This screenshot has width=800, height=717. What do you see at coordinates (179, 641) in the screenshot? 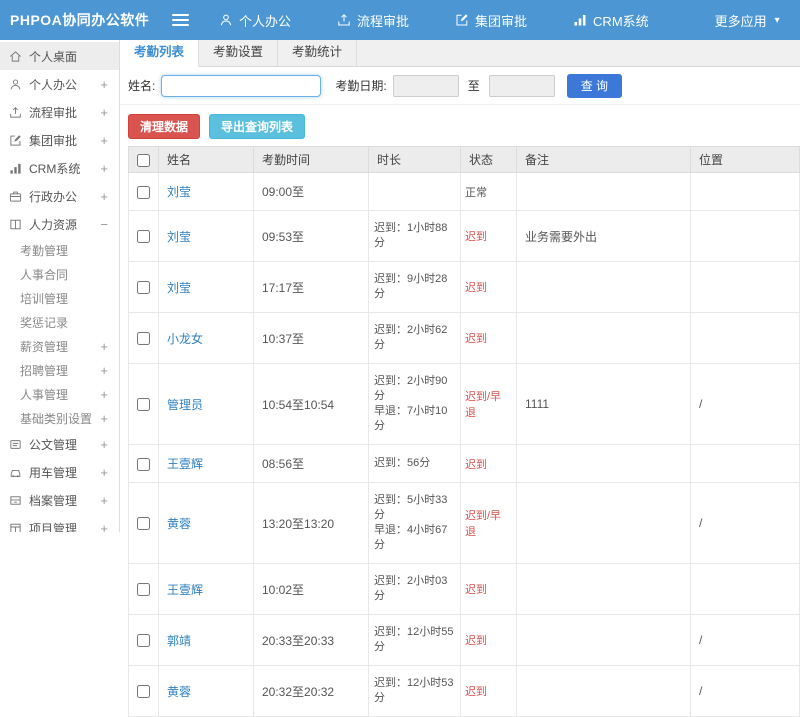
I see `employee-name-link: 郭靖` at bounding box center [179, 641].